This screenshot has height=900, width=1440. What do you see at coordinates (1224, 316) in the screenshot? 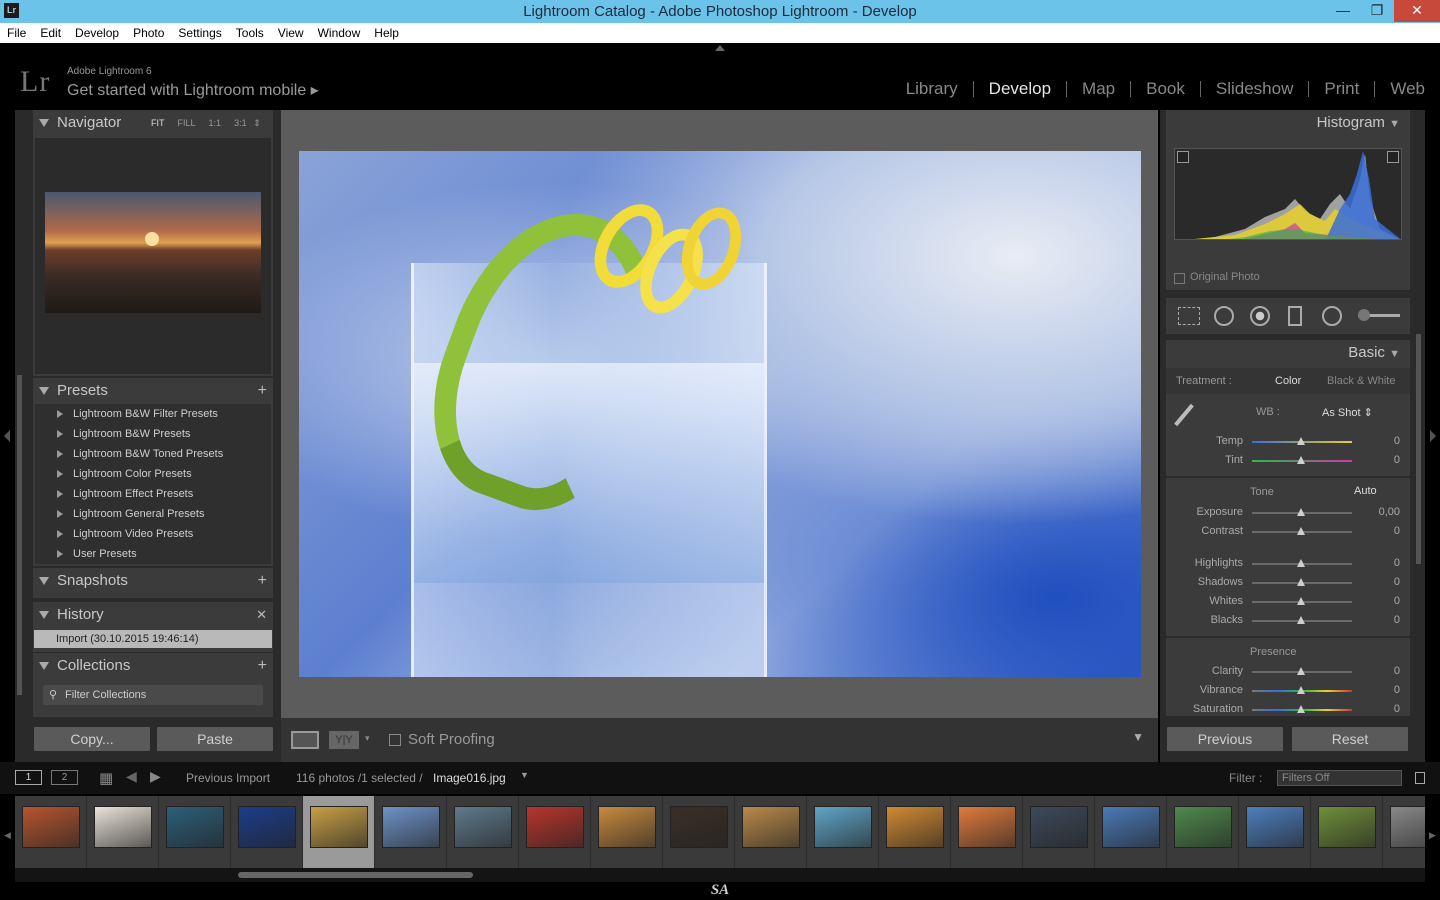
I see `spot-removal-icon` at bounding box center [1224, 316].